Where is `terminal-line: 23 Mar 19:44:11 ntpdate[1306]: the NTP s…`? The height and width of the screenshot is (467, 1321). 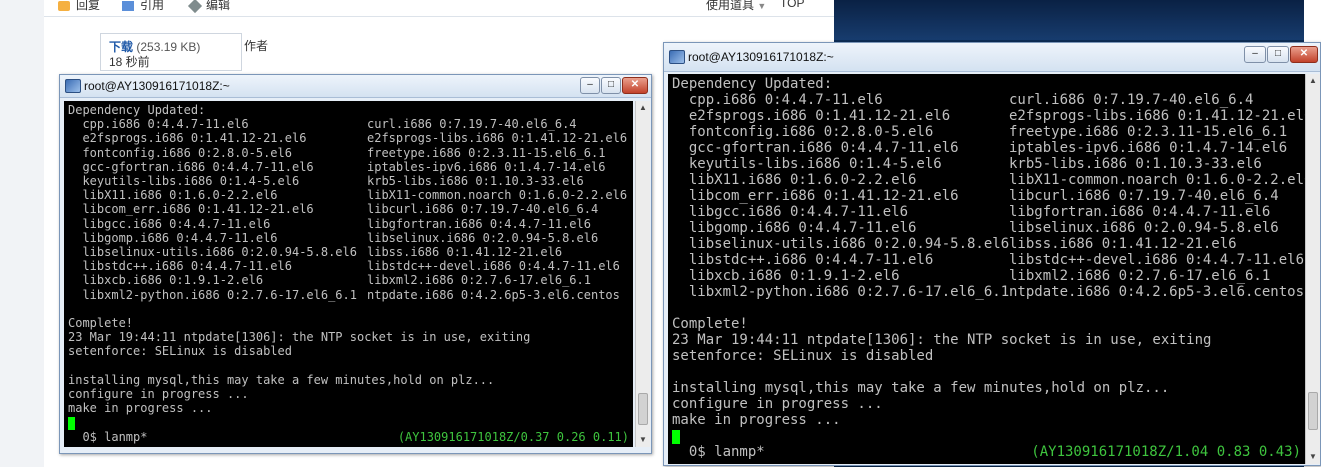
terminal-line: 23 Mar 19:44:11 ntpdate[1306]: the NTP s… is located at coordinates (299, 337).